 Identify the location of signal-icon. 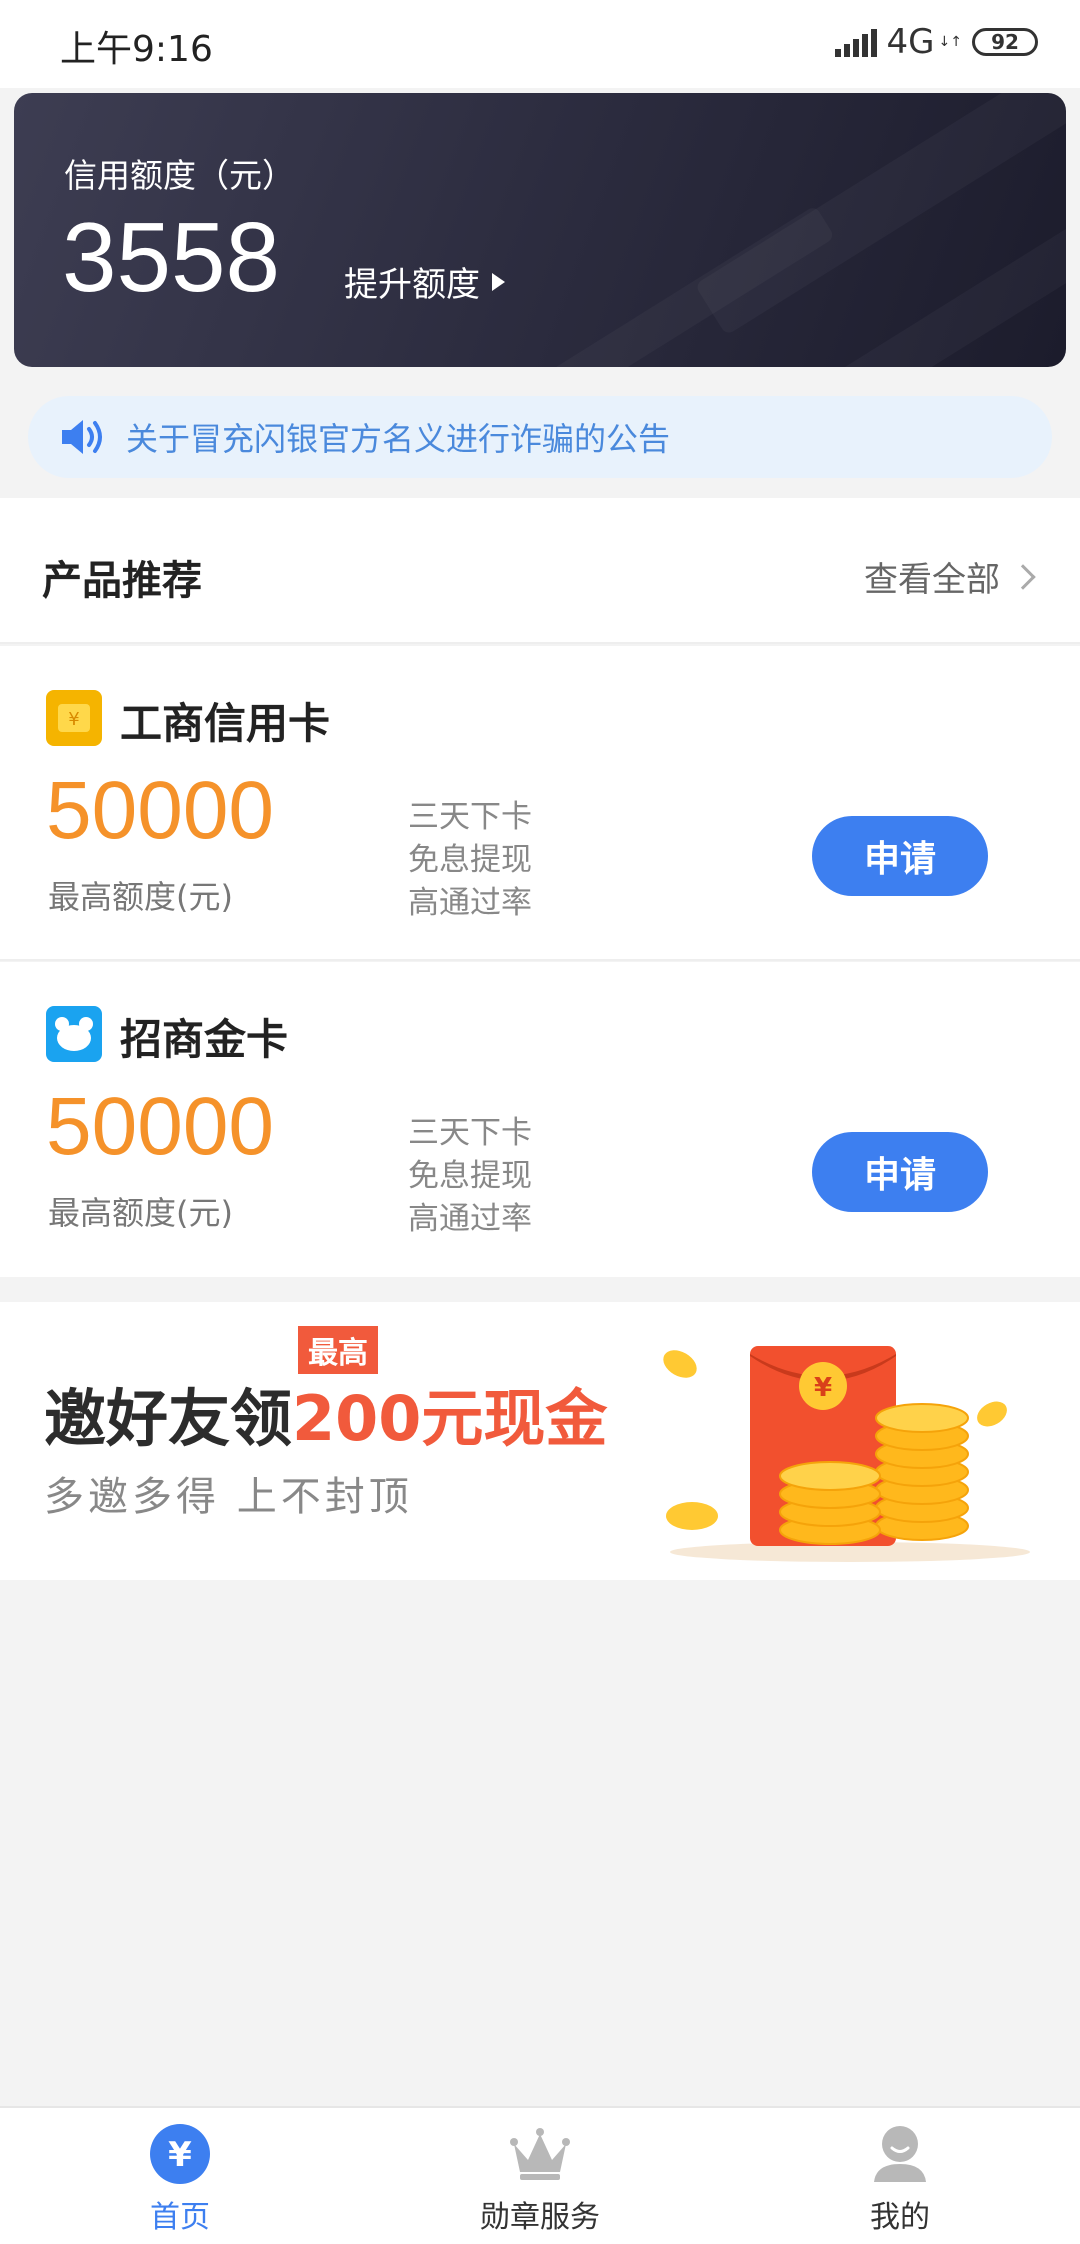
(855, 42).